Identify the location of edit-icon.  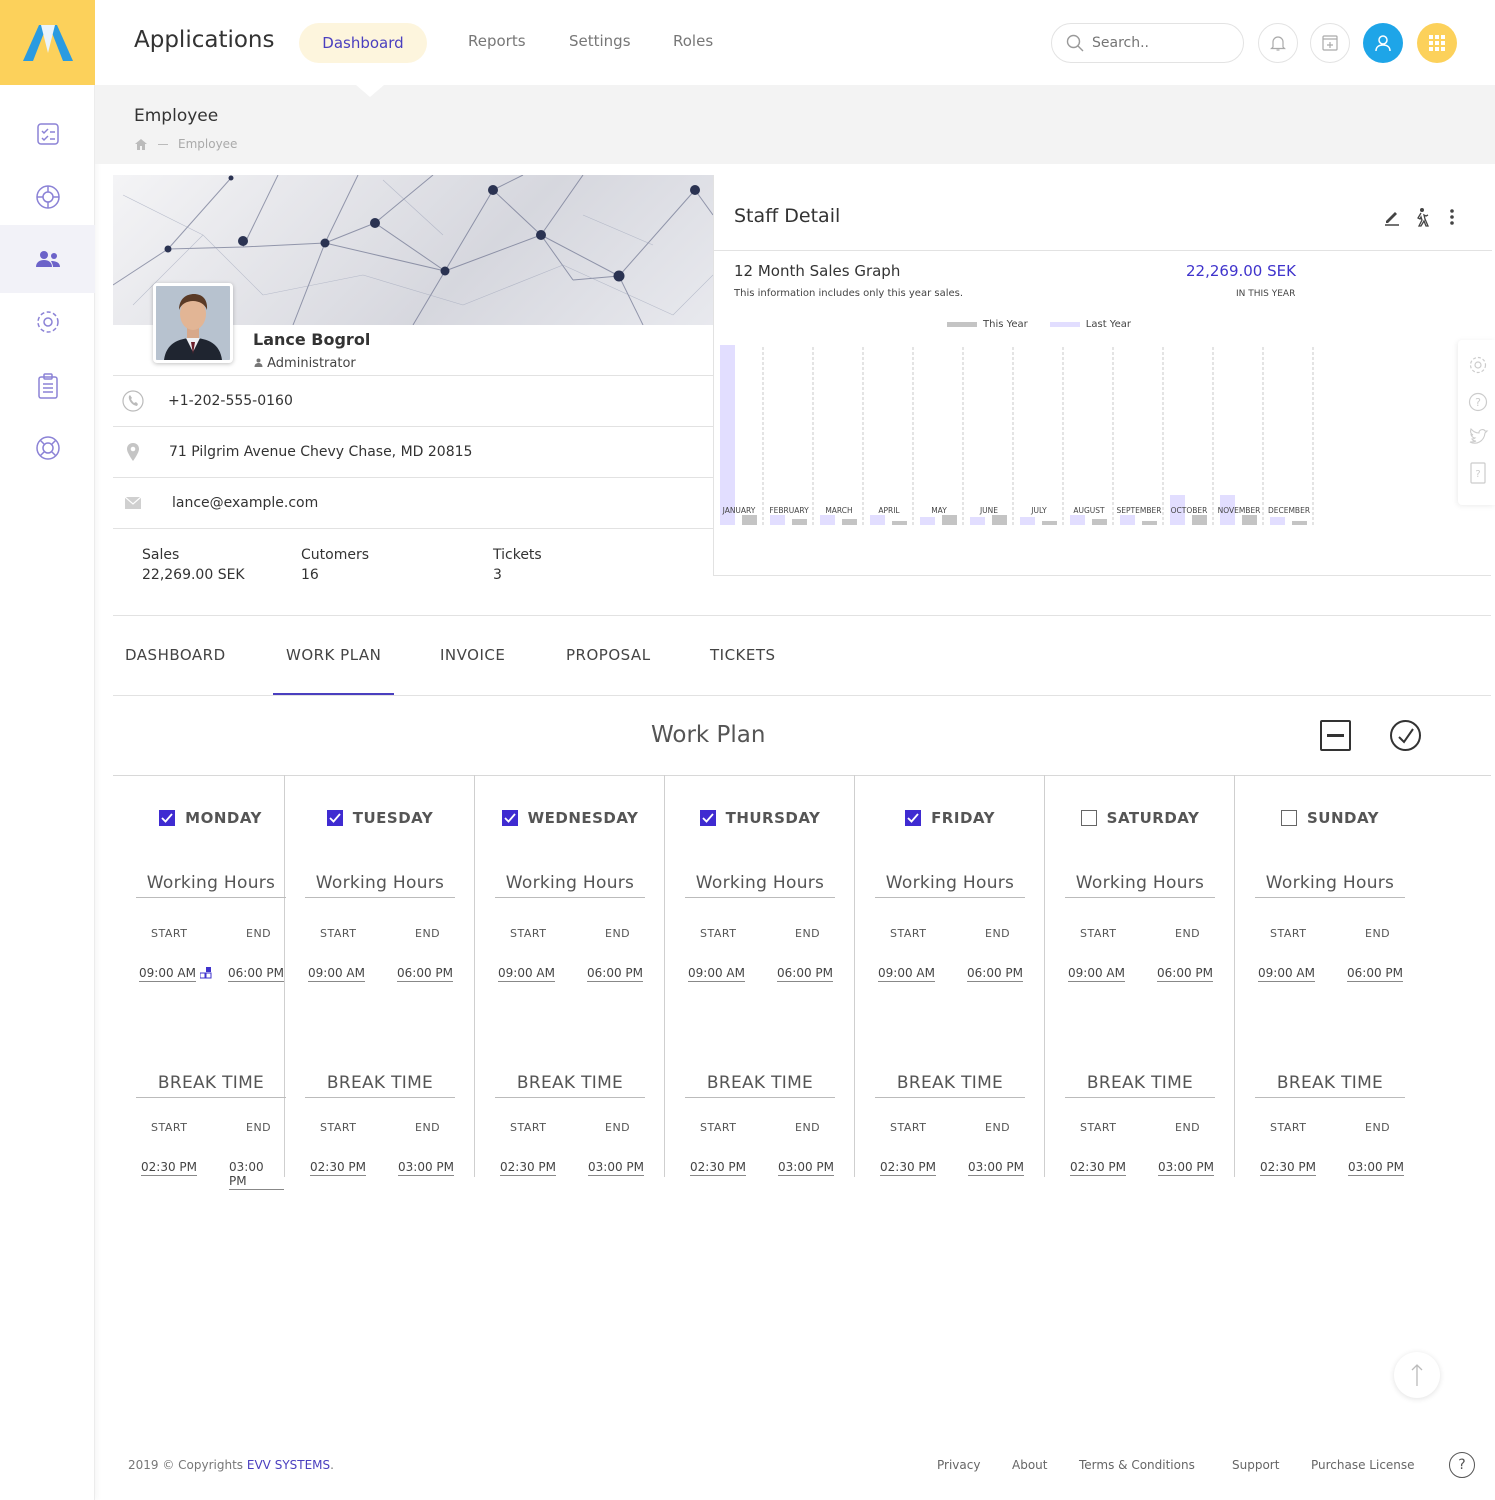
(1392, 217).